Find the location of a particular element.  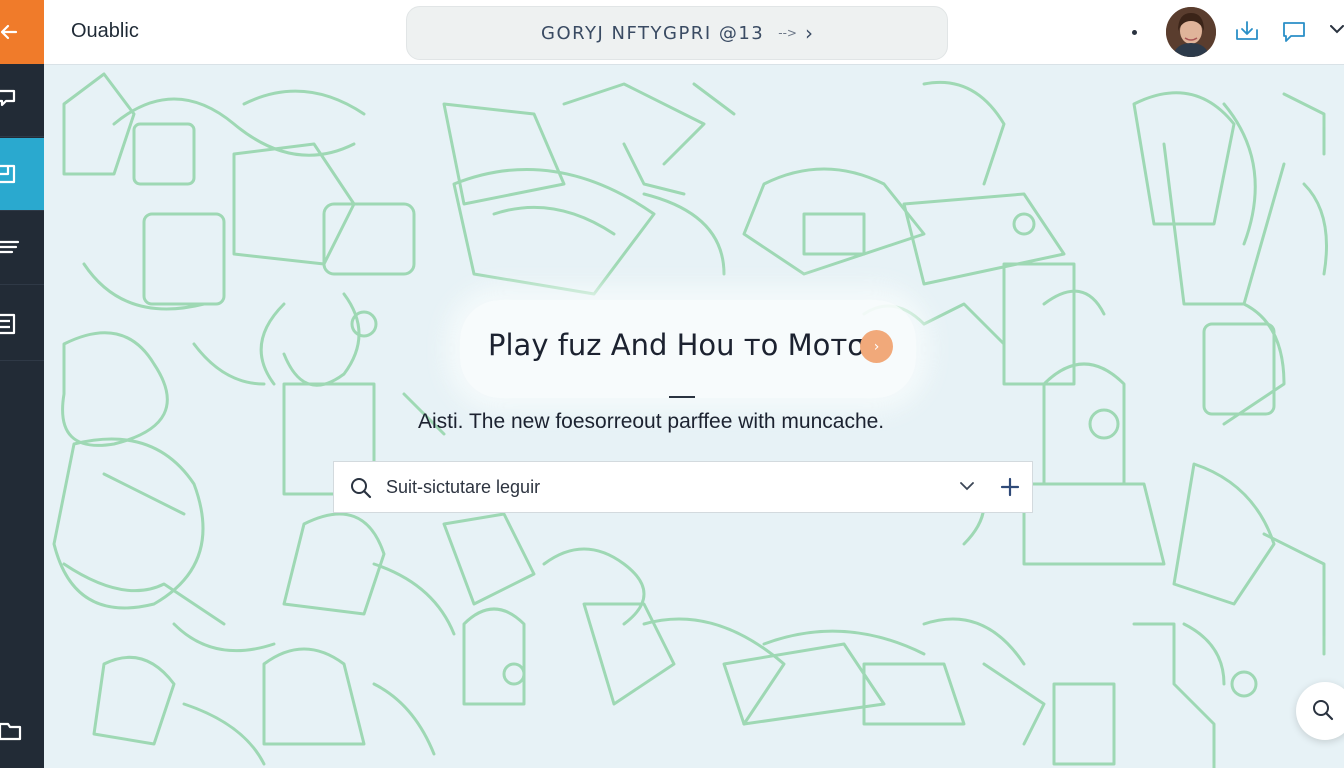

hero-title: Play fuz And Hou то Мотσ is located at coordinates (677, 345).